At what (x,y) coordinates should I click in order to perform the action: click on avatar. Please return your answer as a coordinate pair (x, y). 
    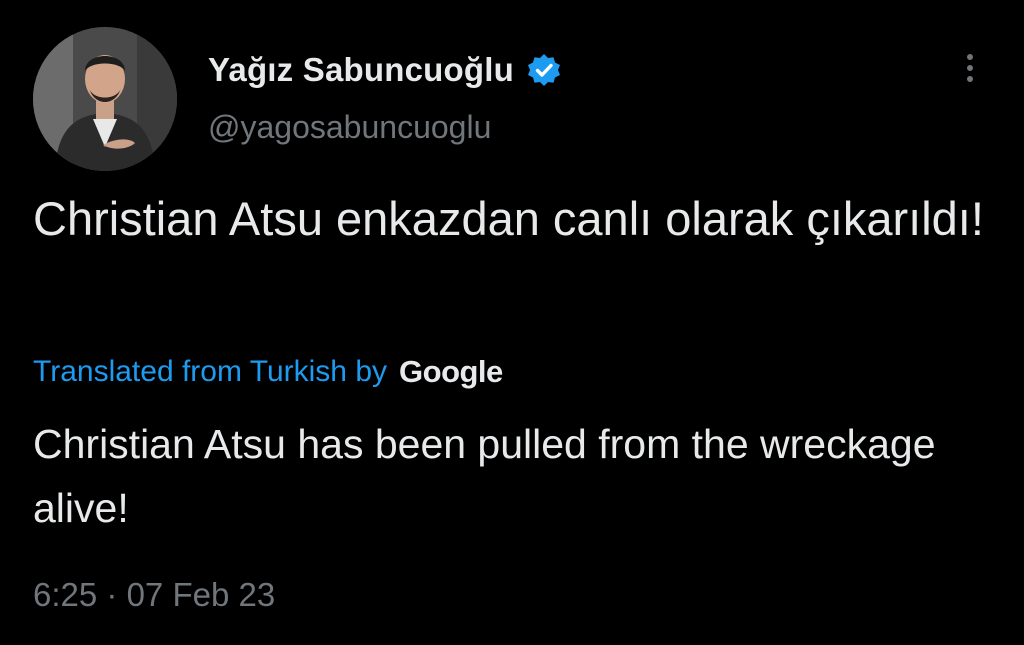
    Looking at the image, I should click on (105, 99).